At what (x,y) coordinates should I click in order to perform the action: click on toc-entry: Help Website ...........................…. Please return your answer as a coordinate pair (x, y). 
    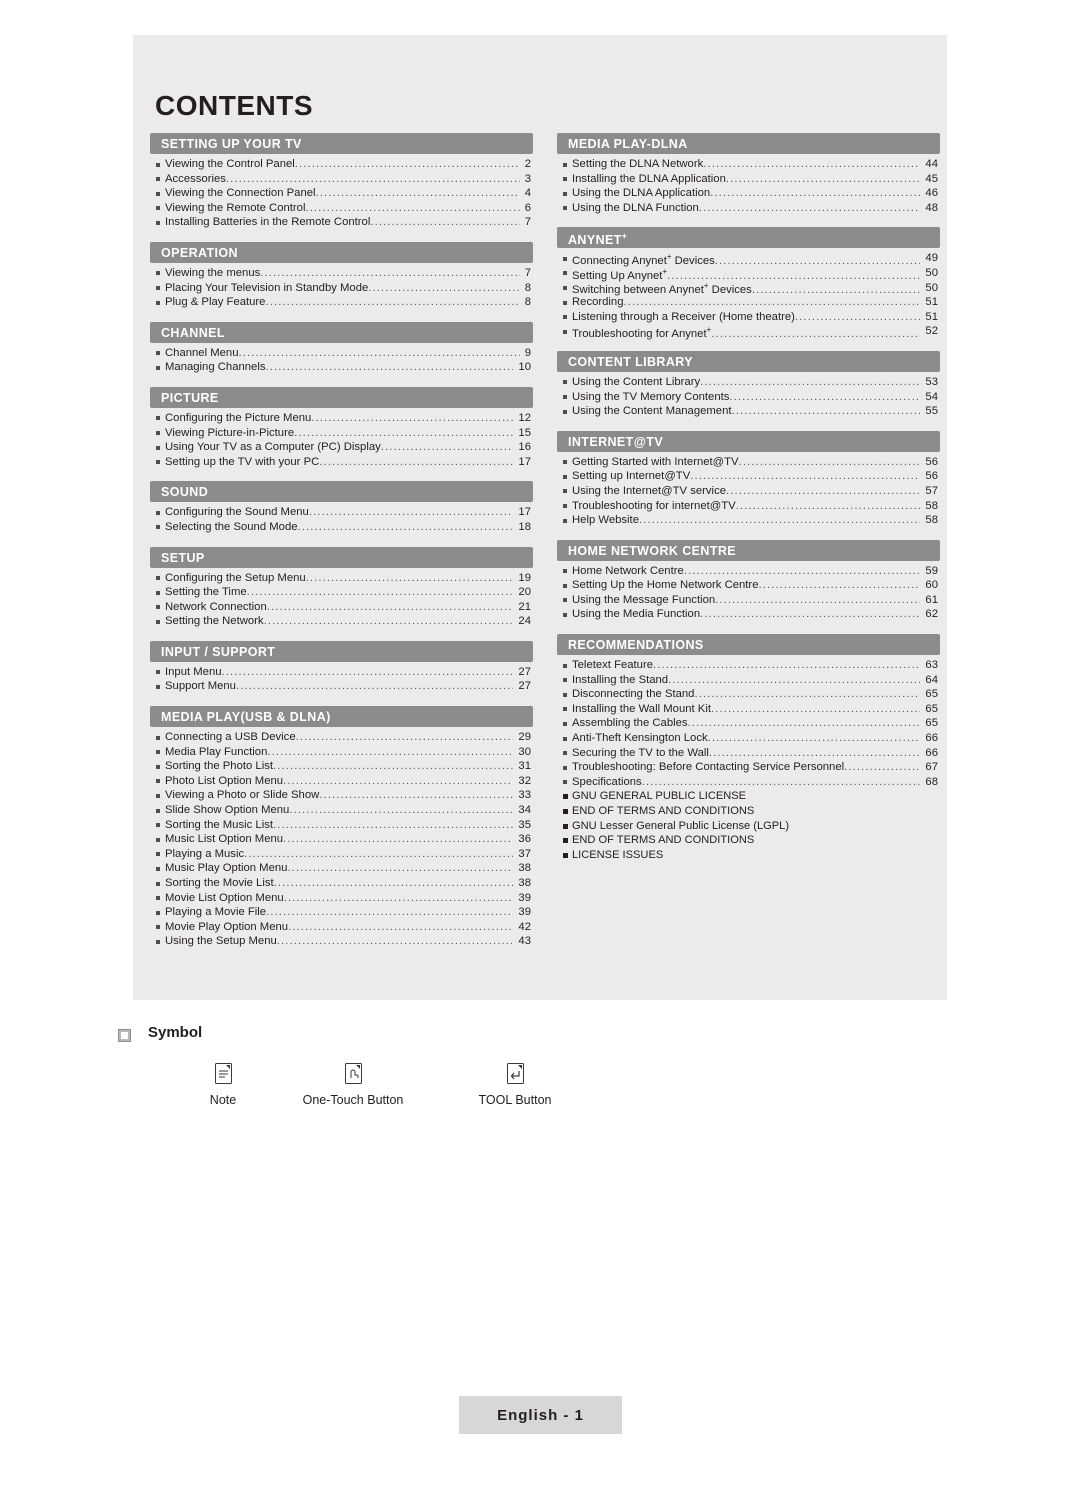
    Looking at the image, I should click on (748, 521).